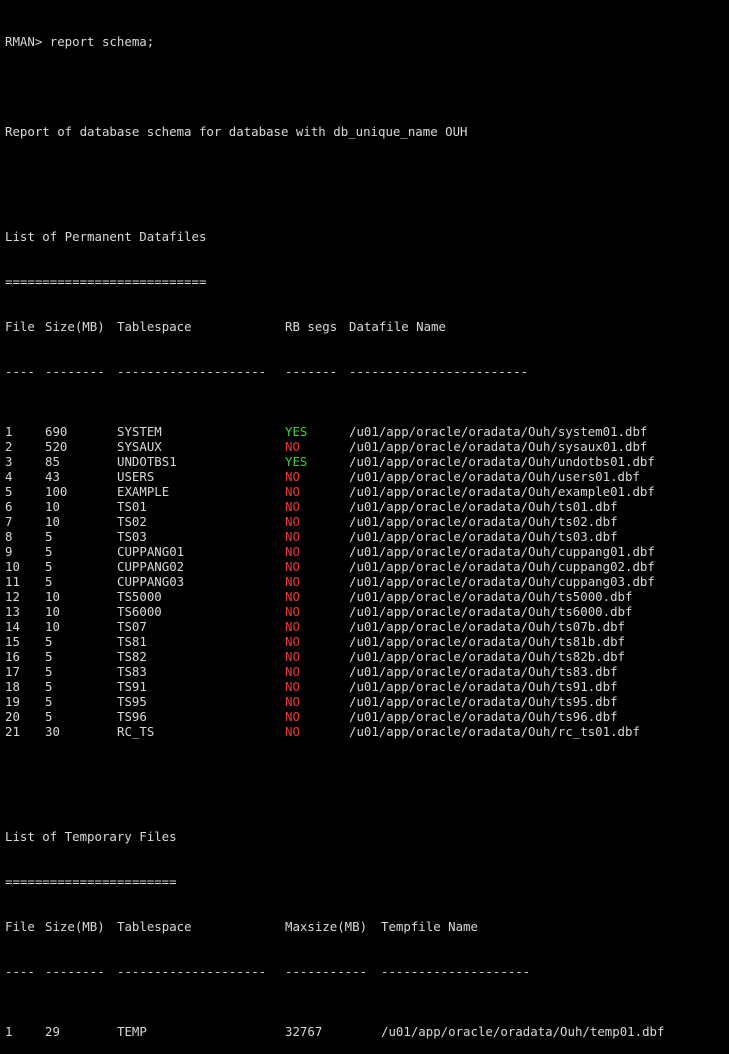 Image resolution: width=729 pixels, height=1054 pixels. Describe the element at coordinates (139, 611) in the screenshot. I see `tablespace-name: TS6000` at that location.